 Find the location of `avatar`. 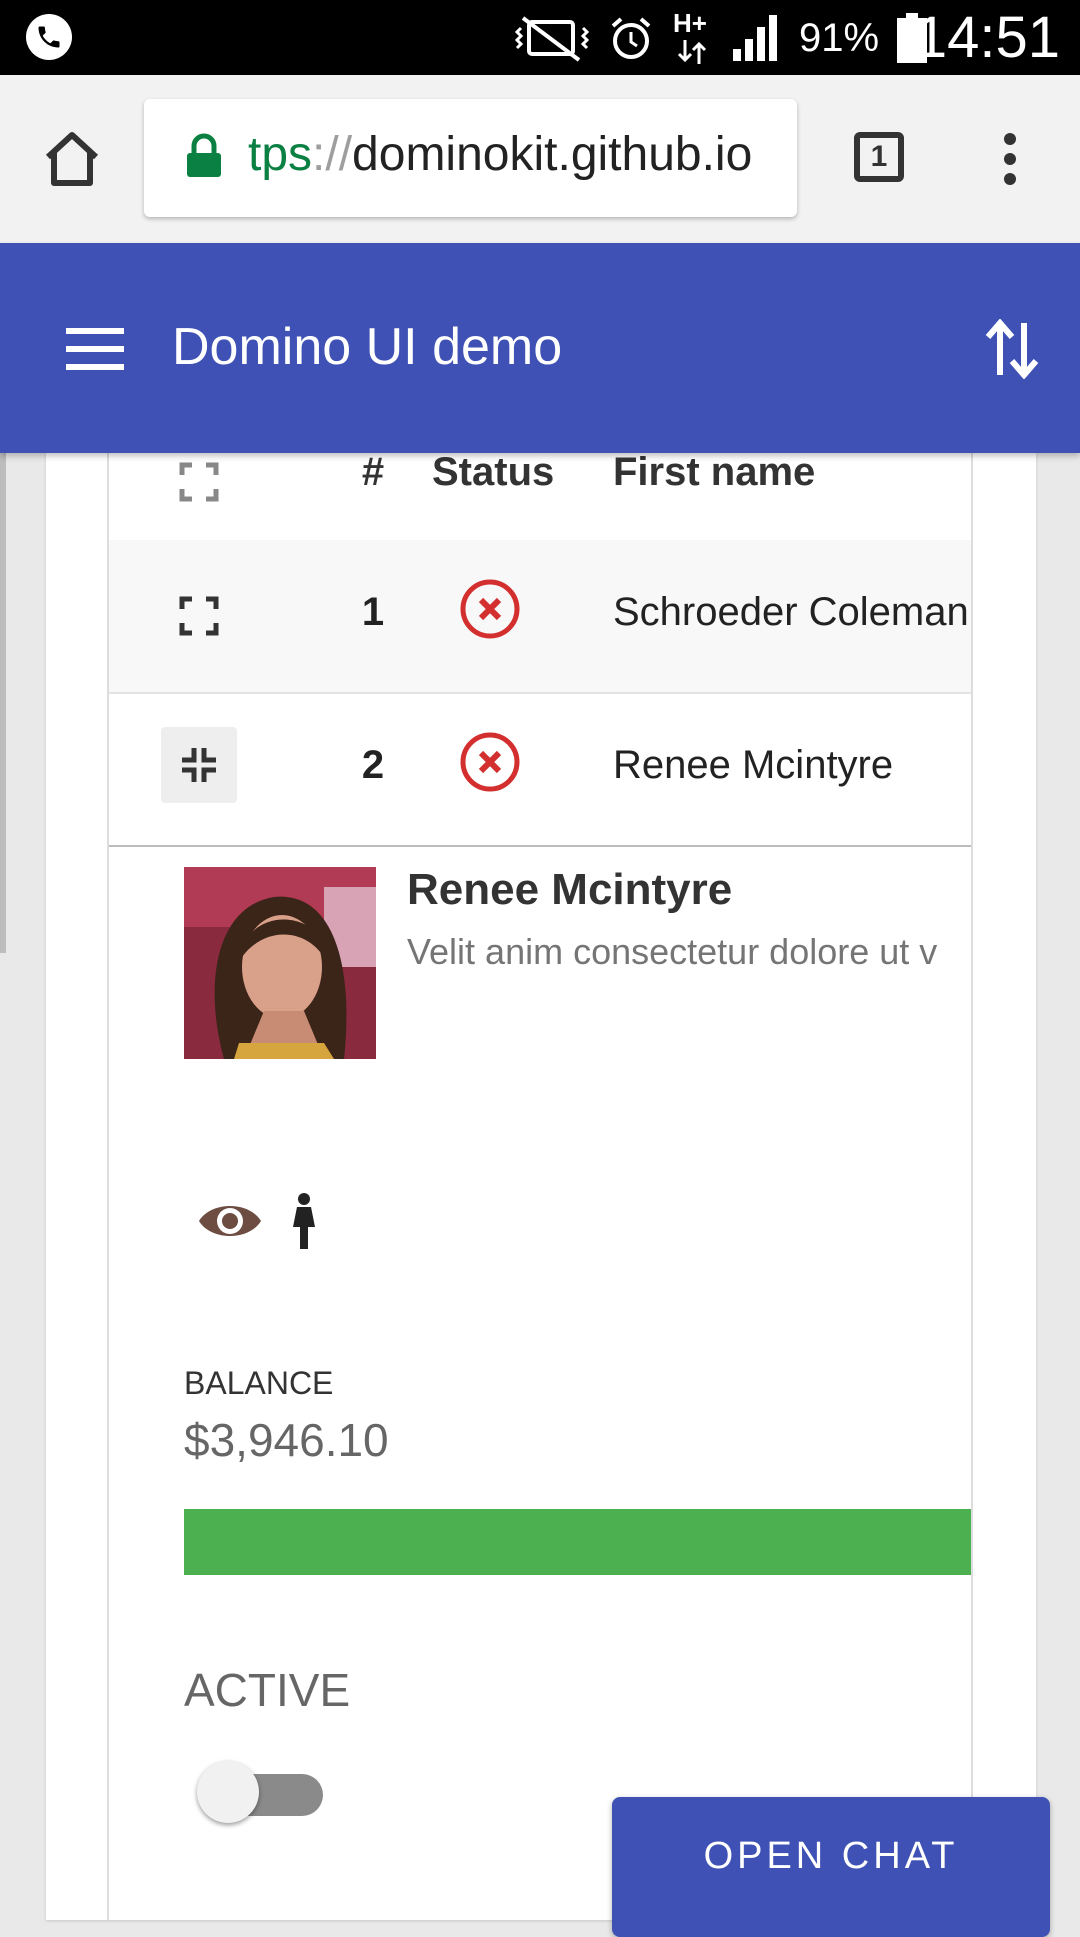

avatar is located at coordinates (280, 963).